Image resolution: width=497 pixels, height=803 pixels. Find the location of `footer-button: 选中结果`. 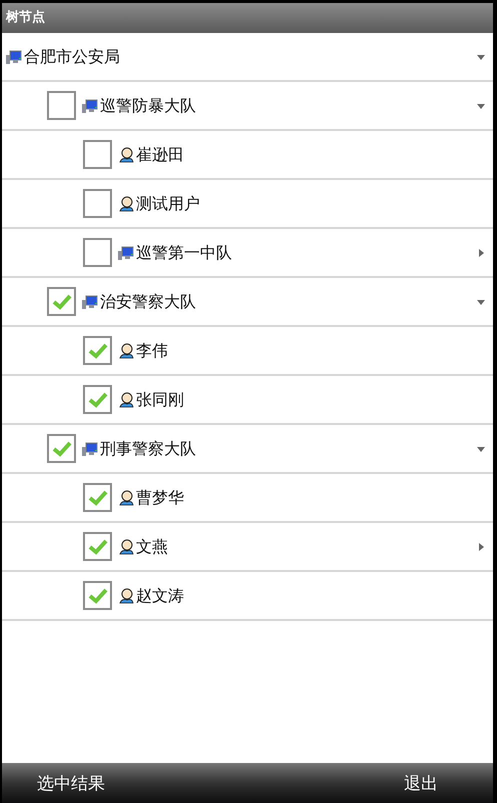

footer-button: 选中结果 is located at coordinates (120, 783).